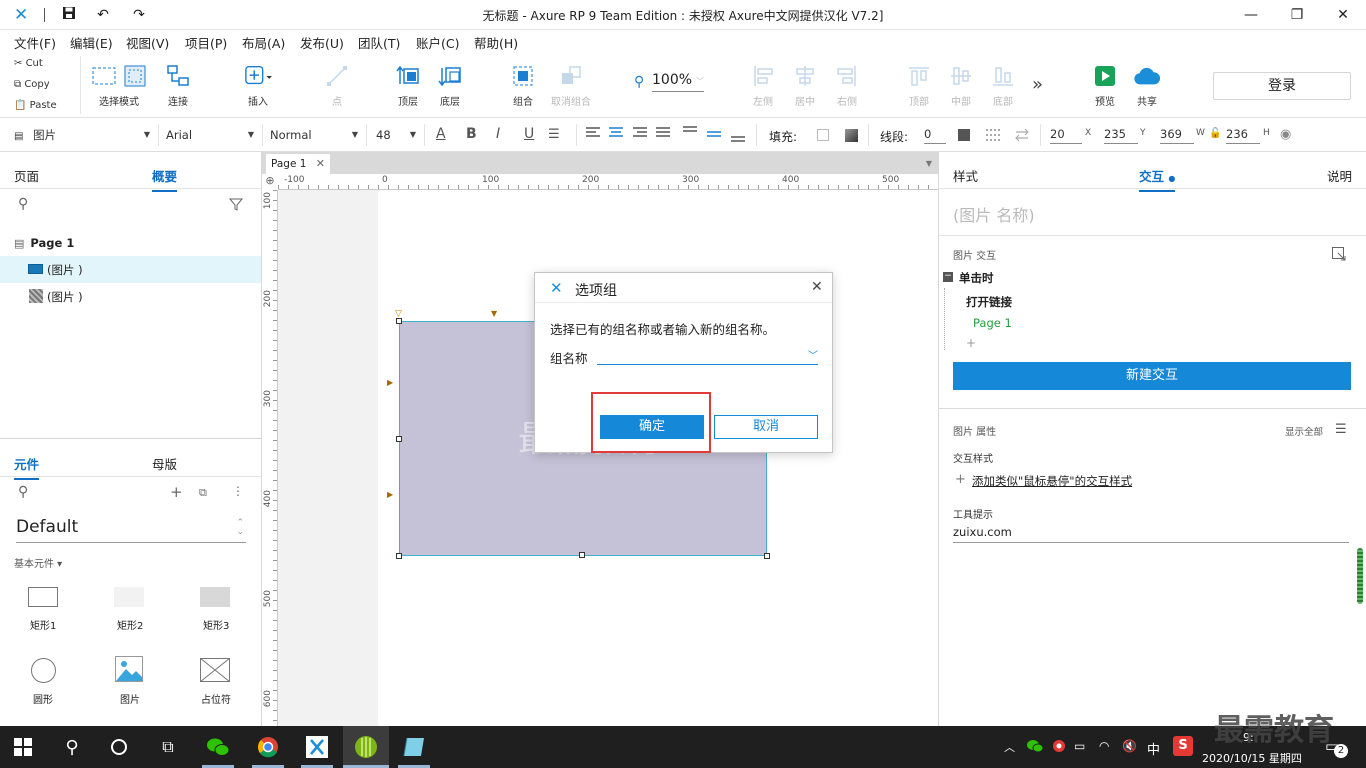 The width and height of the screenshot is (1366, 768). I want to click on menu-help: 帮助(H), so click(496, 42).